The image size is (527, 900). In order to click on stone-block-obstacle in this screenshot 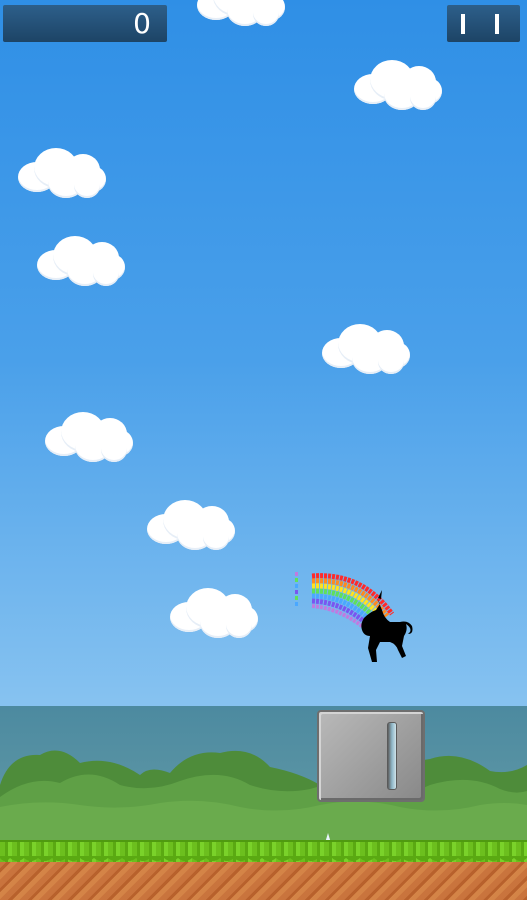, I will do `click(371, 756)`.